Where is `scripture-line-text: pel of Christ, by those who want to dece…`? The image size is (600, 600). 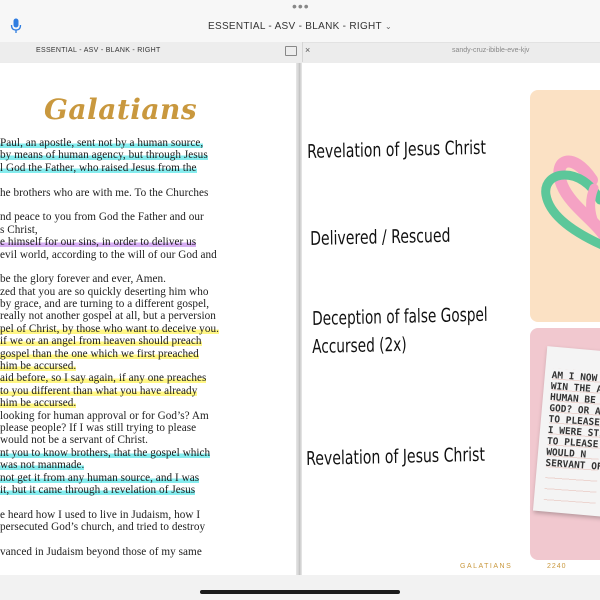
scripture-line-text: pel of Christ, by those who want to dece… is located at coordinates (109, 328).